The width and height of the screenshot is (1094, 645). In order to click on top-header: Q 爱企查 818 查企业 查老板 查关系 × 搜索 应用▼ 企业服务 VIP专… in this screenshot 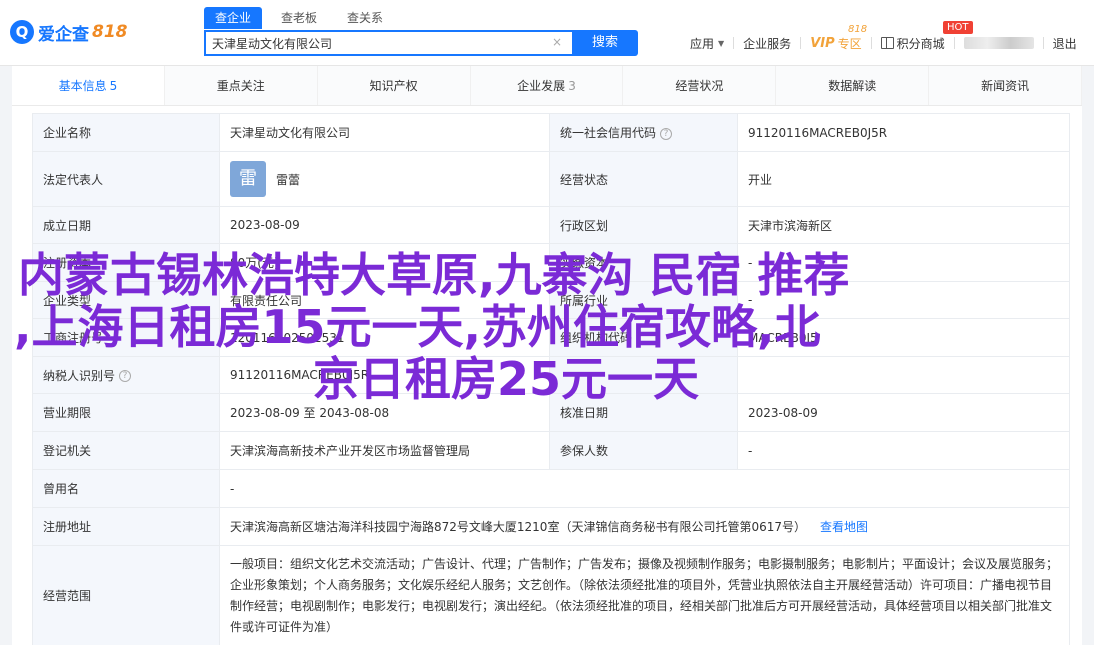, I will do `click(547, 33)`.